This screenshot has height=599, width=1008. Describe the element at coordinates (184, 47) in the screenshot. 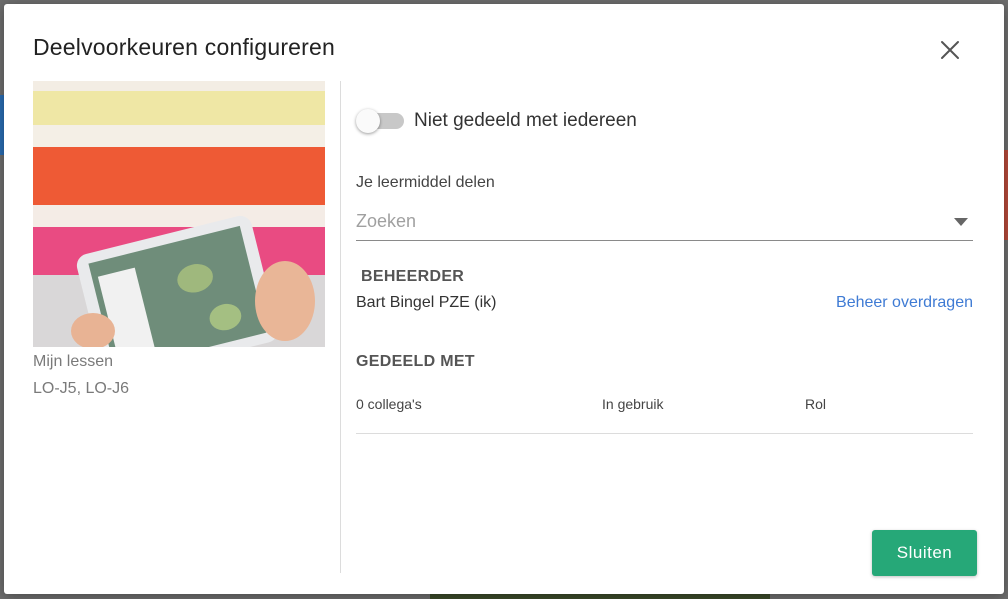

I see `dialog-title: Deelvoorkeuren configureren` at that location.